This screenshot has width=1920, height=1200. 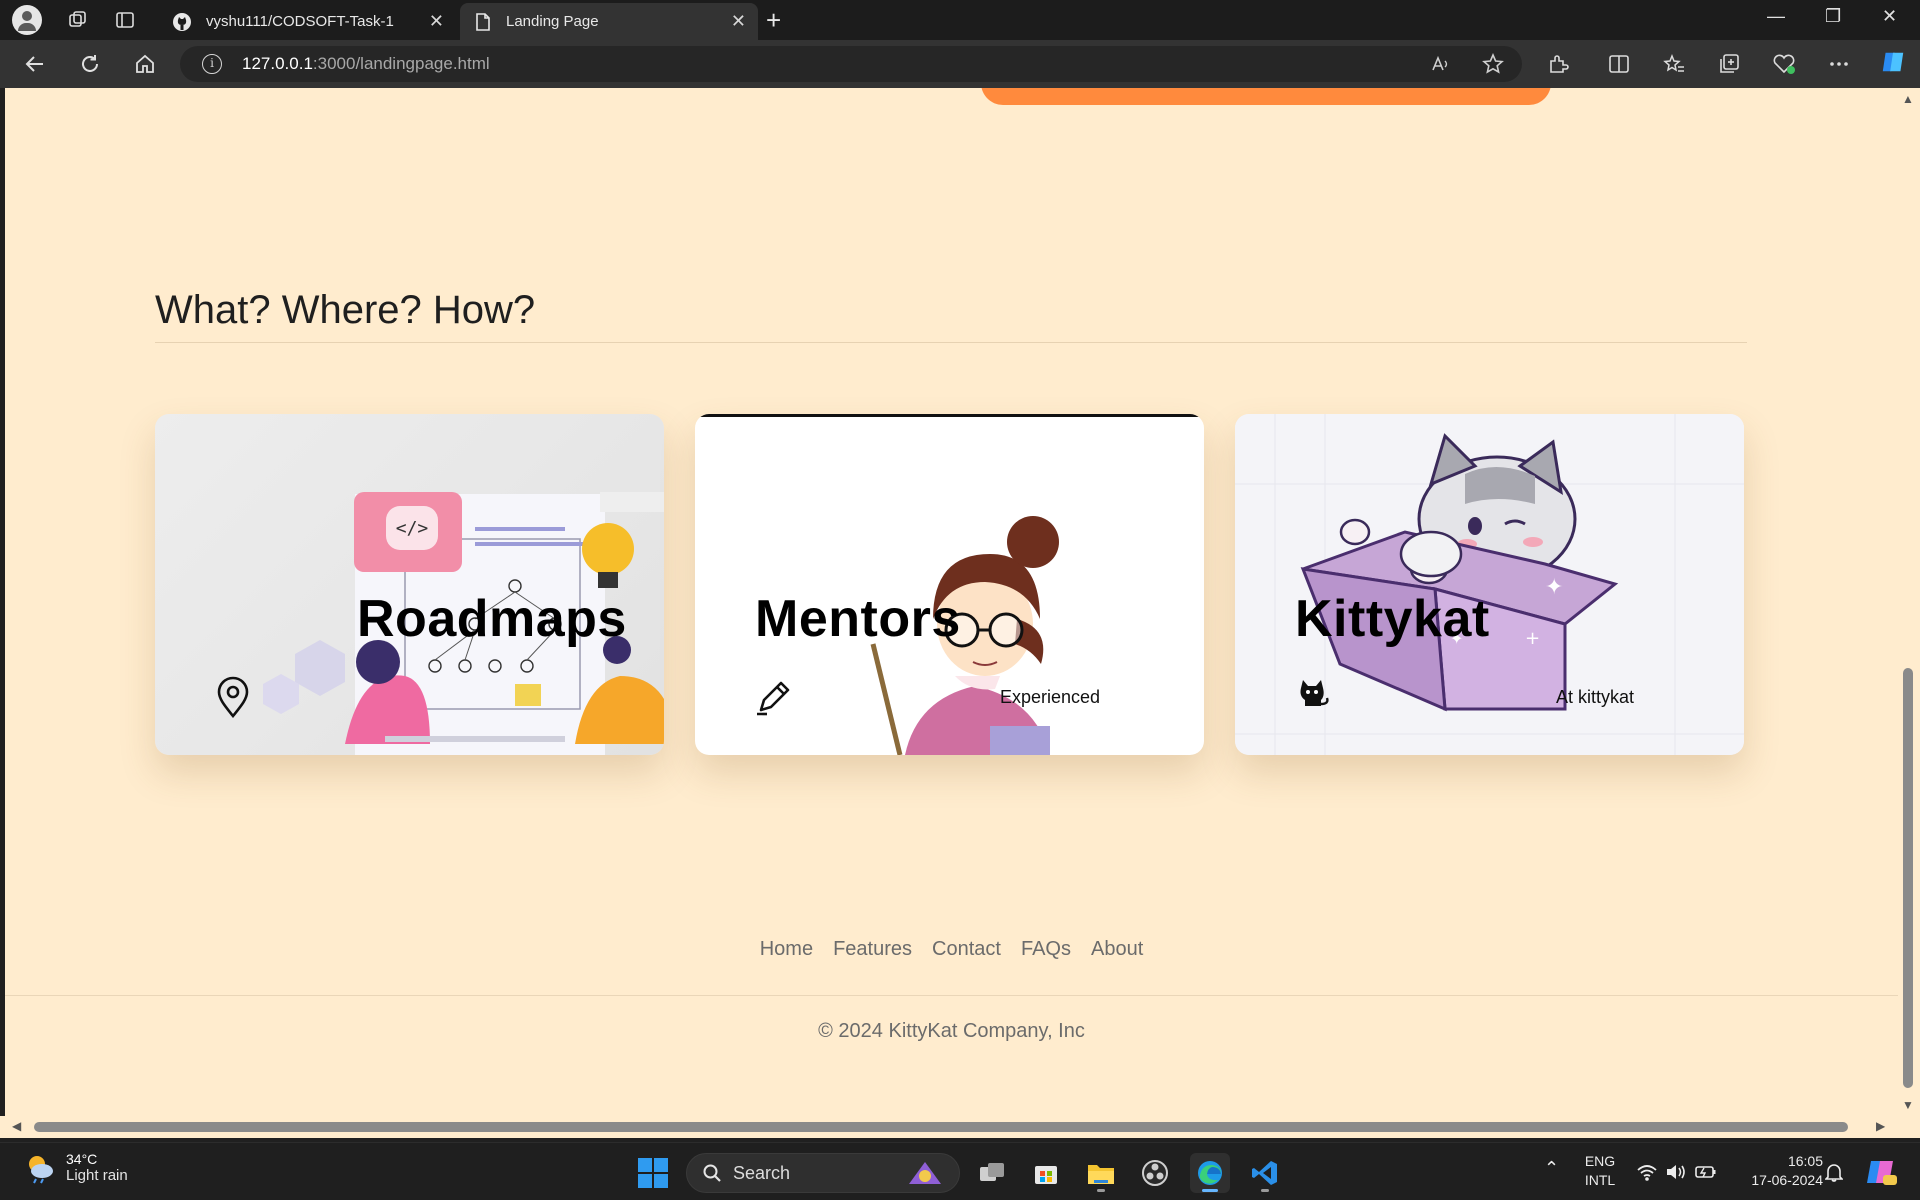 I want to click on collections-icon, so click(x=1729, y=64).